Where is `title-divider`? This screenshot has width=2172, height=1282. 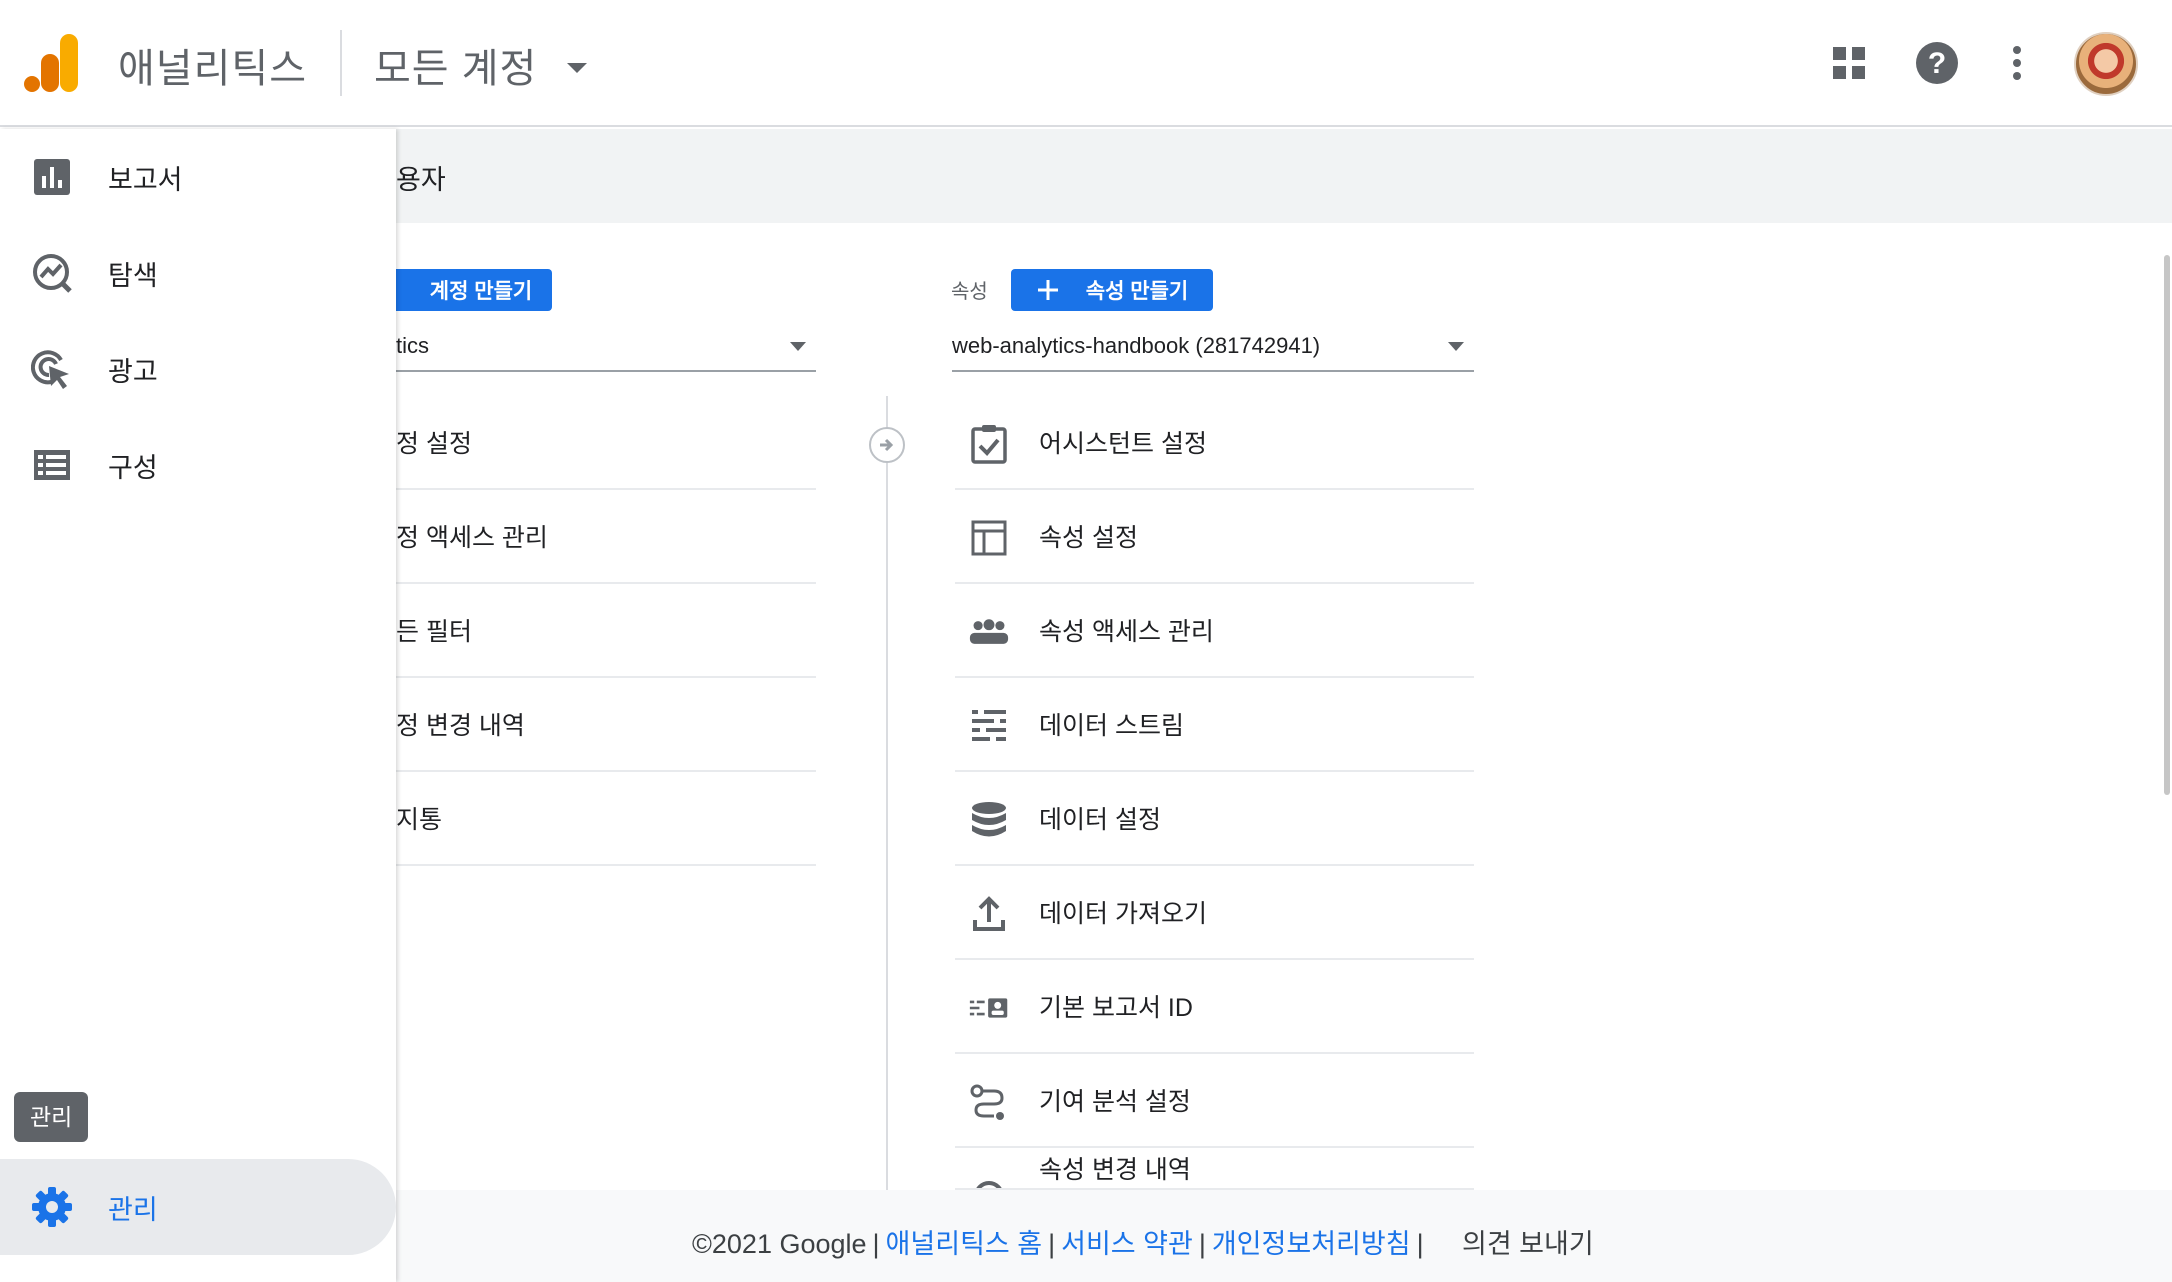 title-divider is located at coordinates (341, 63).